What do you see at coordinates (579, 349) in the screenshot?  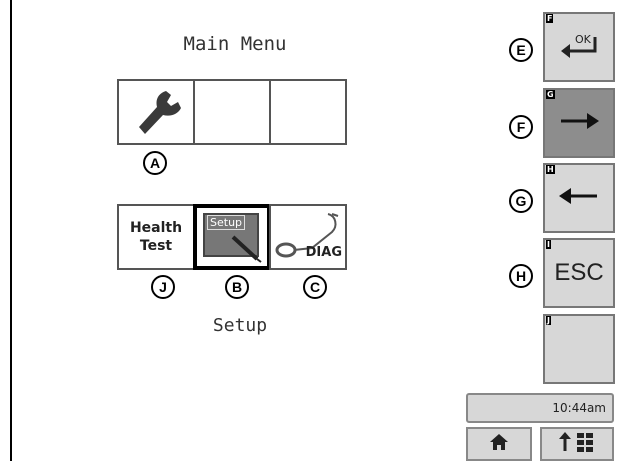 I see `blank-softkey: J` at bounding box center [579, 349].